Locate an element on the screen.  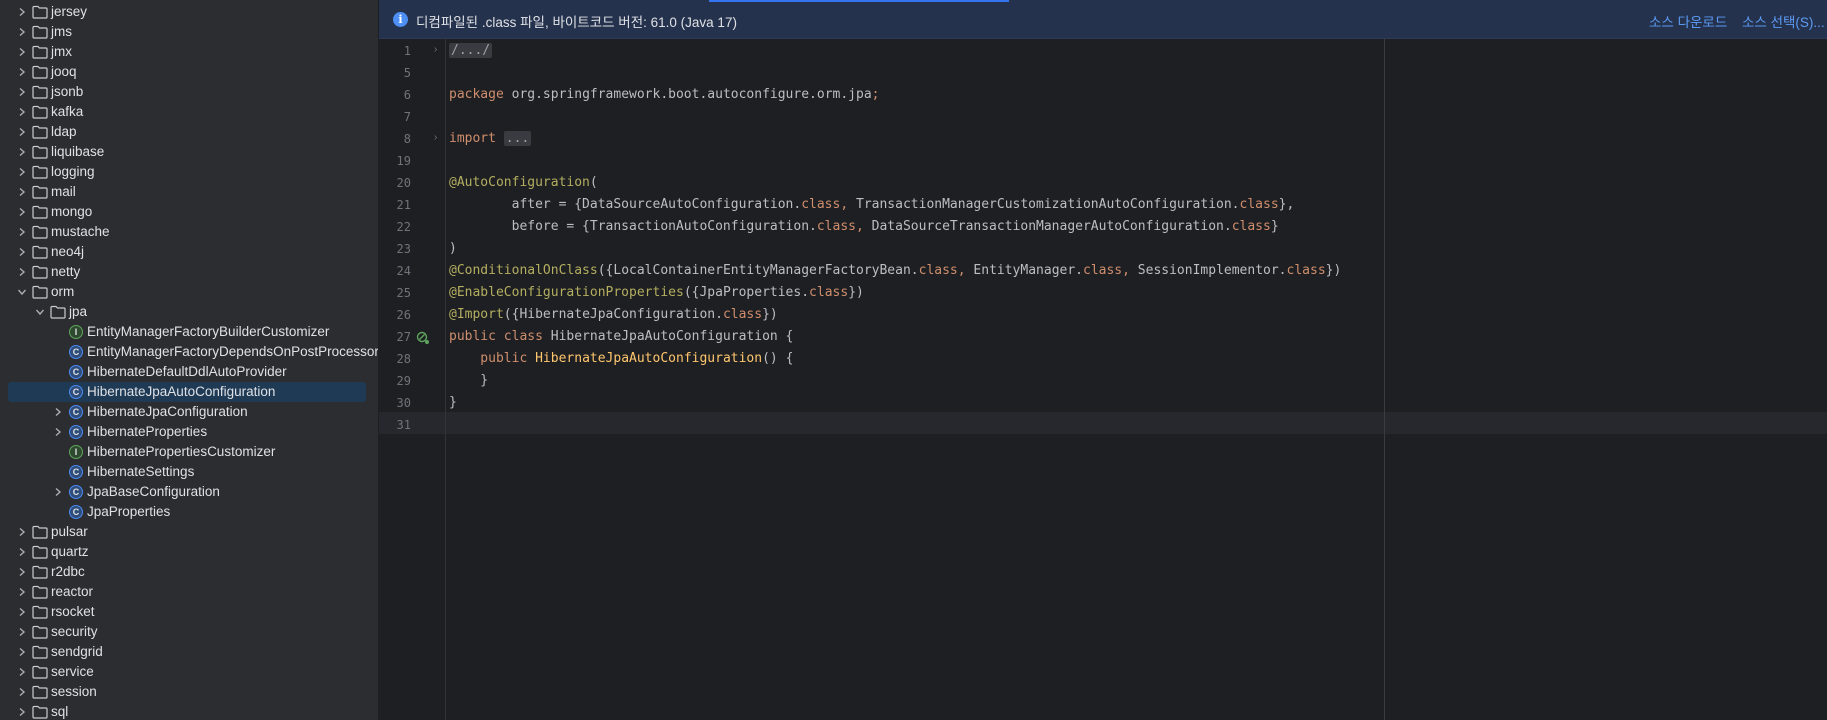
line-number-gutter: 1 › 5 6 7 8 › 19 20 21 22 23 24 25 26 27 28 29 30 31 is located at coordinates (413, 379).